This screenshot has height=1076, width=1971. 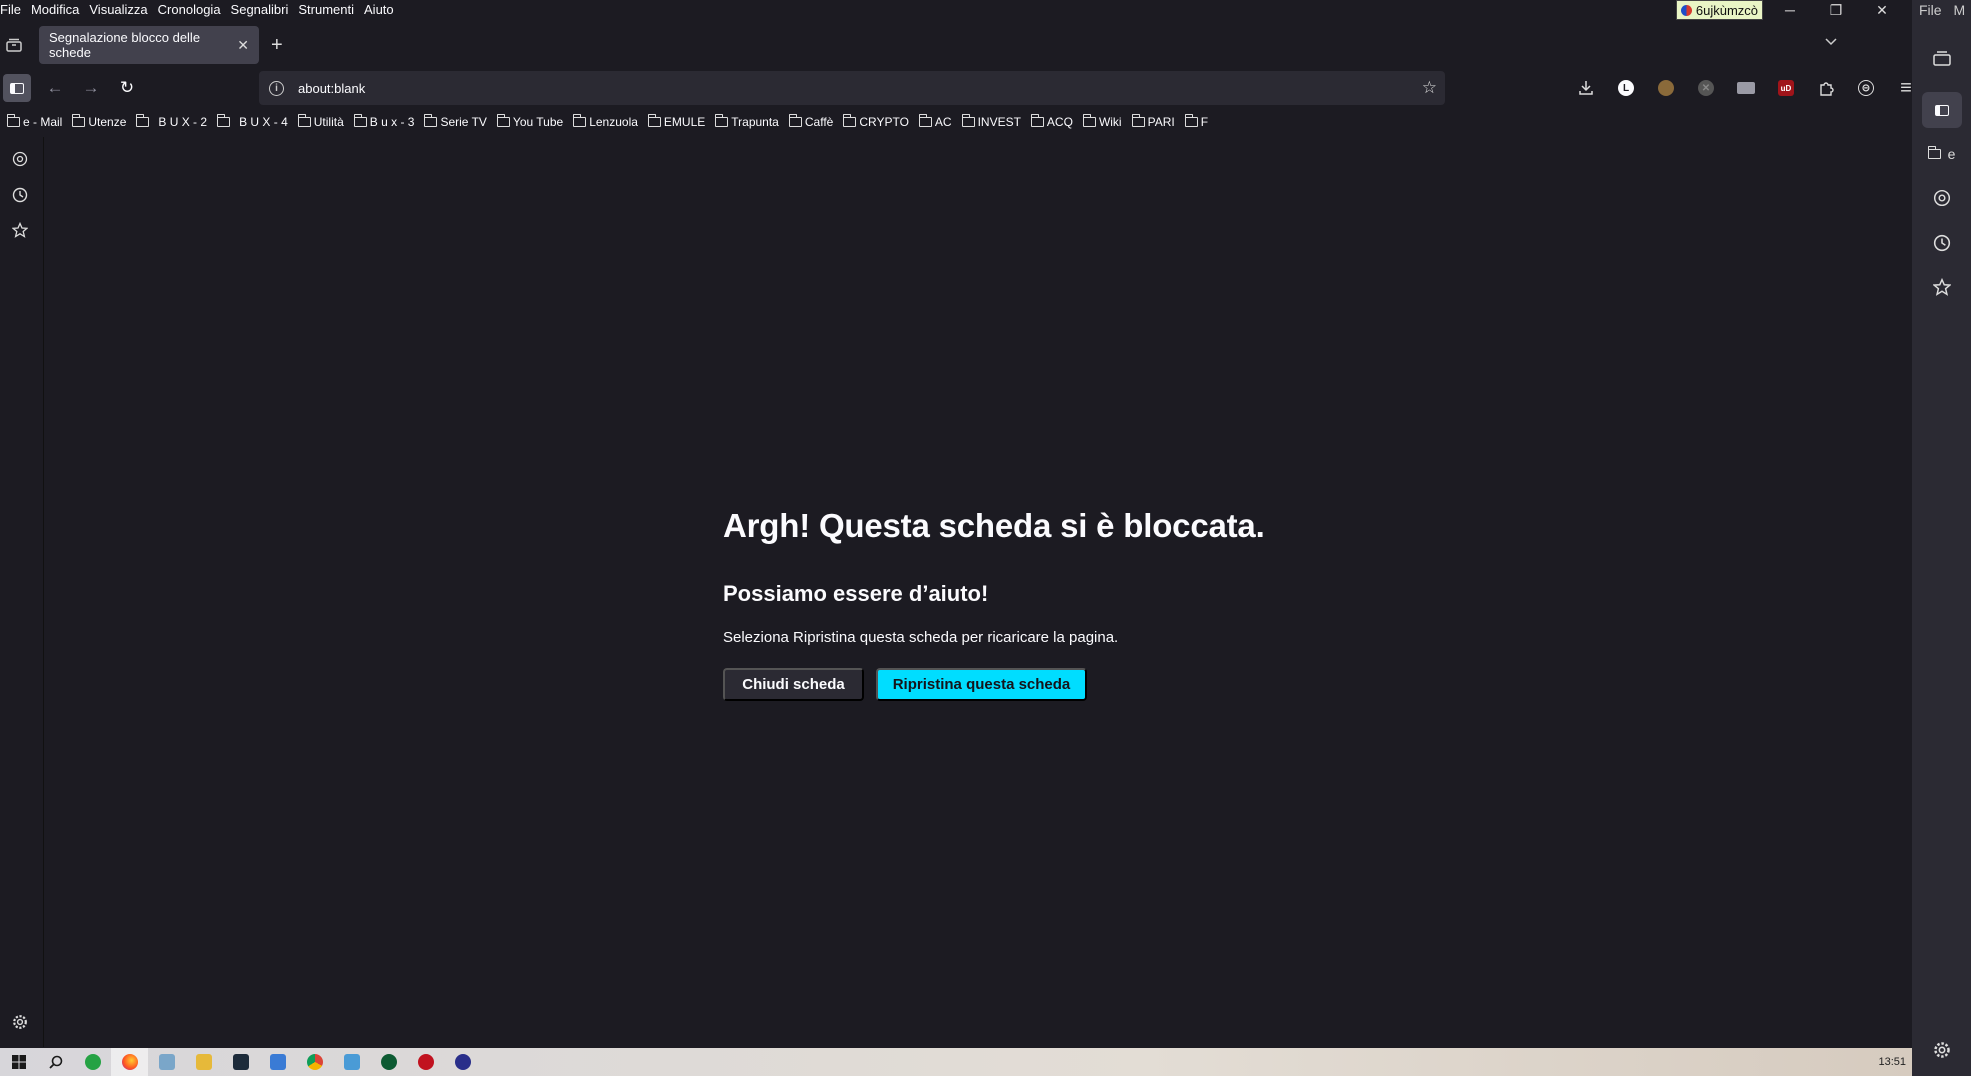 What do you see at coordinates (856, 593) in the screenshot?
I see `crash-subtitle: Possiamo essere d’aiuto!` at bounding box center [856, 593].